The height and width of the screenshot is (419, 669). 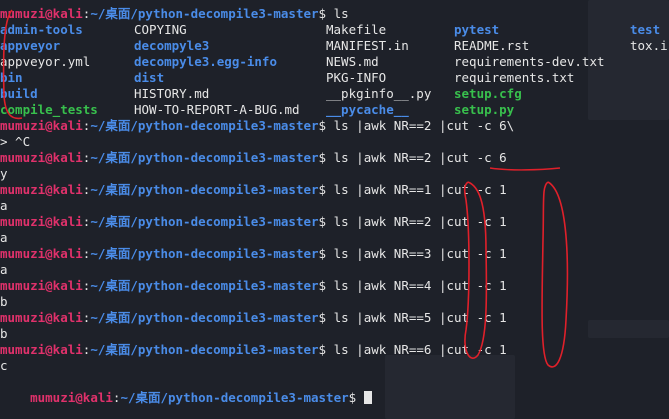 What do you see at coordinates (484, 109) in the screenshot?
I see `ls-entry-executable: setup.py` at bounding box center [484, 109].